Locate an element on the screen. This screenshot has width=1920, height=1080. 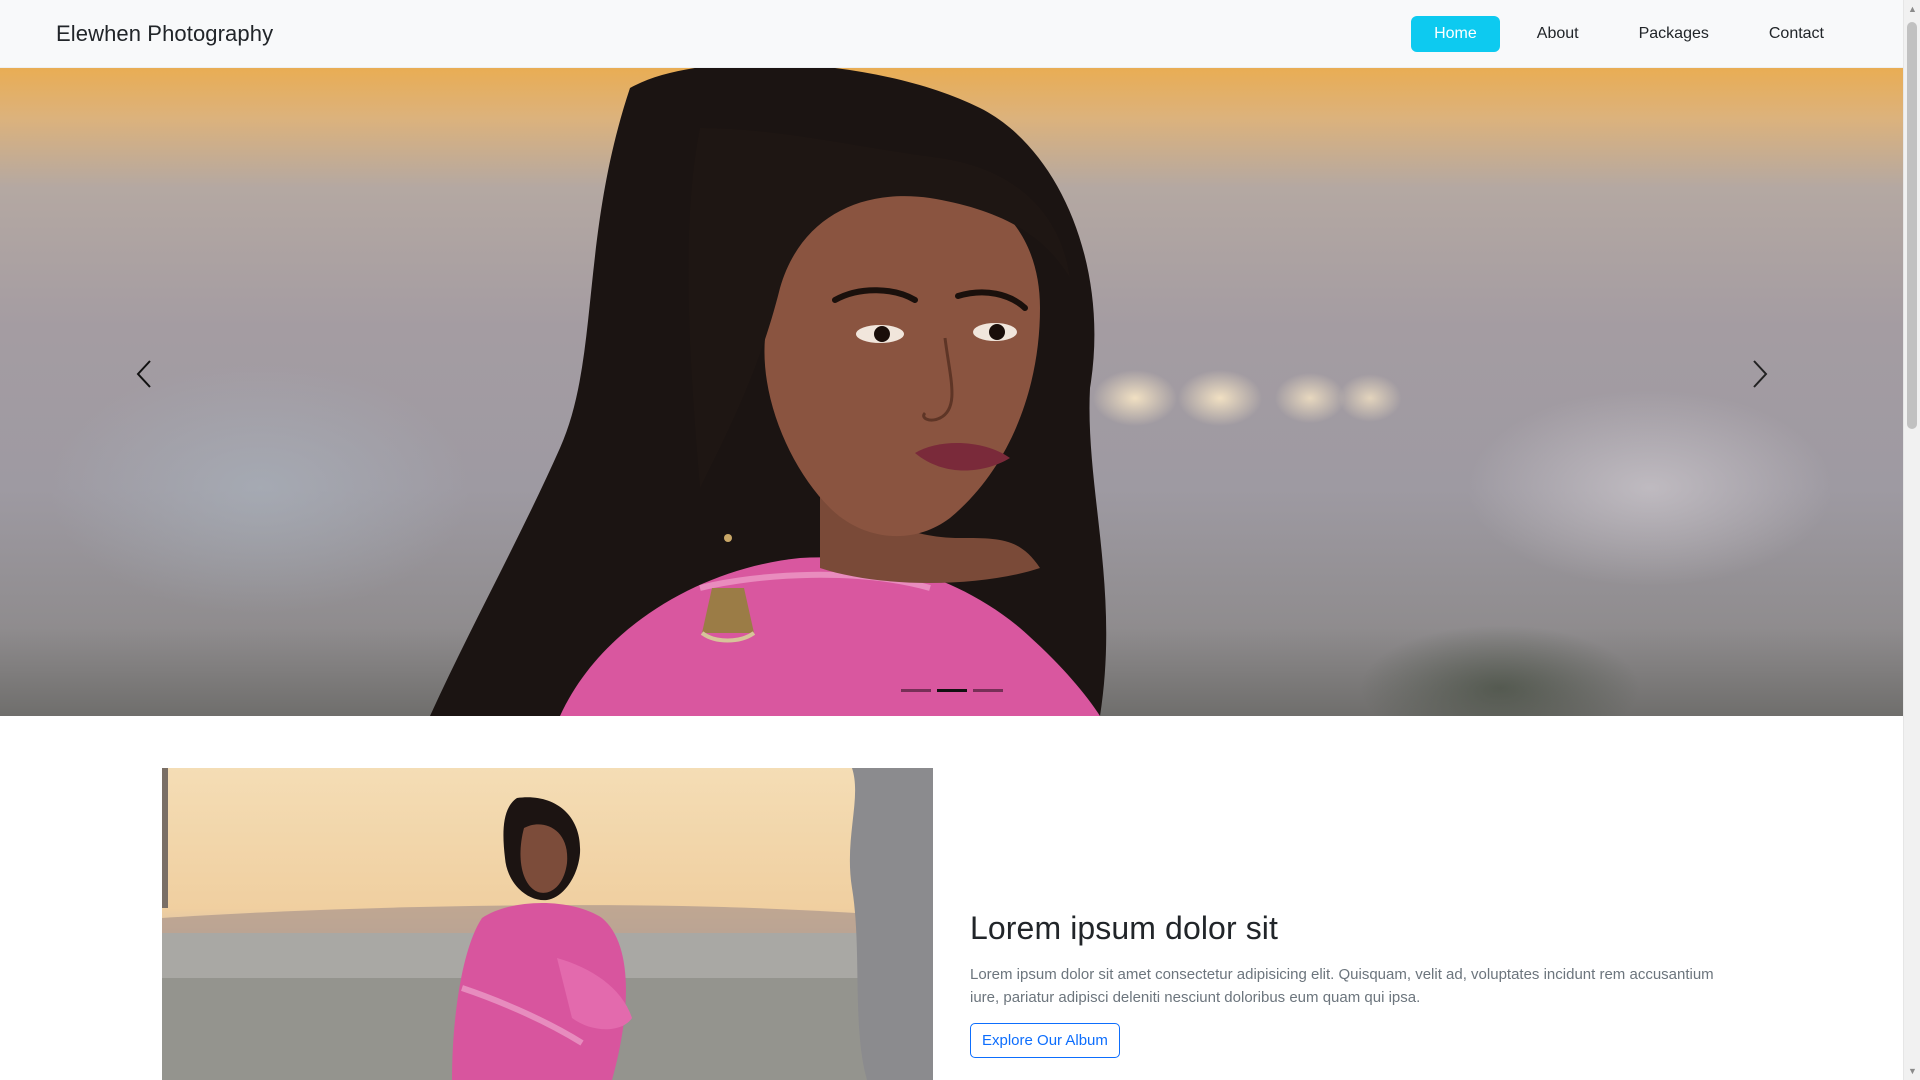
nav-item-contact: Contact is located at coordinates (1796, 34).